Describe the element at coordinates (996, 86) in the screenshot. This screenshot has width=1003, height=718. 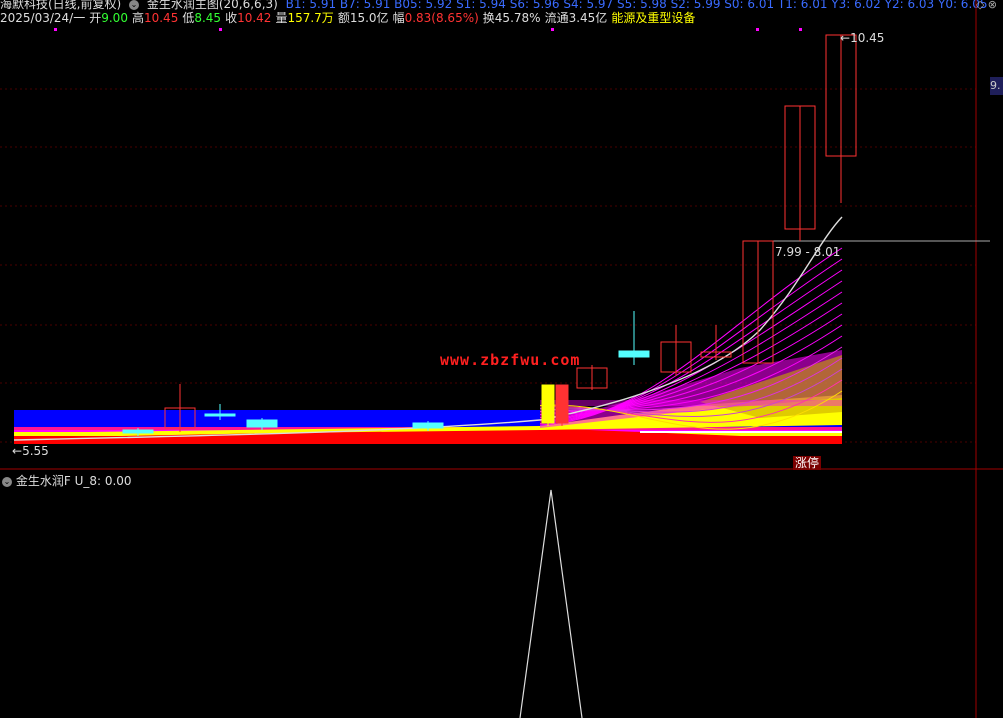
I see `right-axis-price: 9.` at that location.